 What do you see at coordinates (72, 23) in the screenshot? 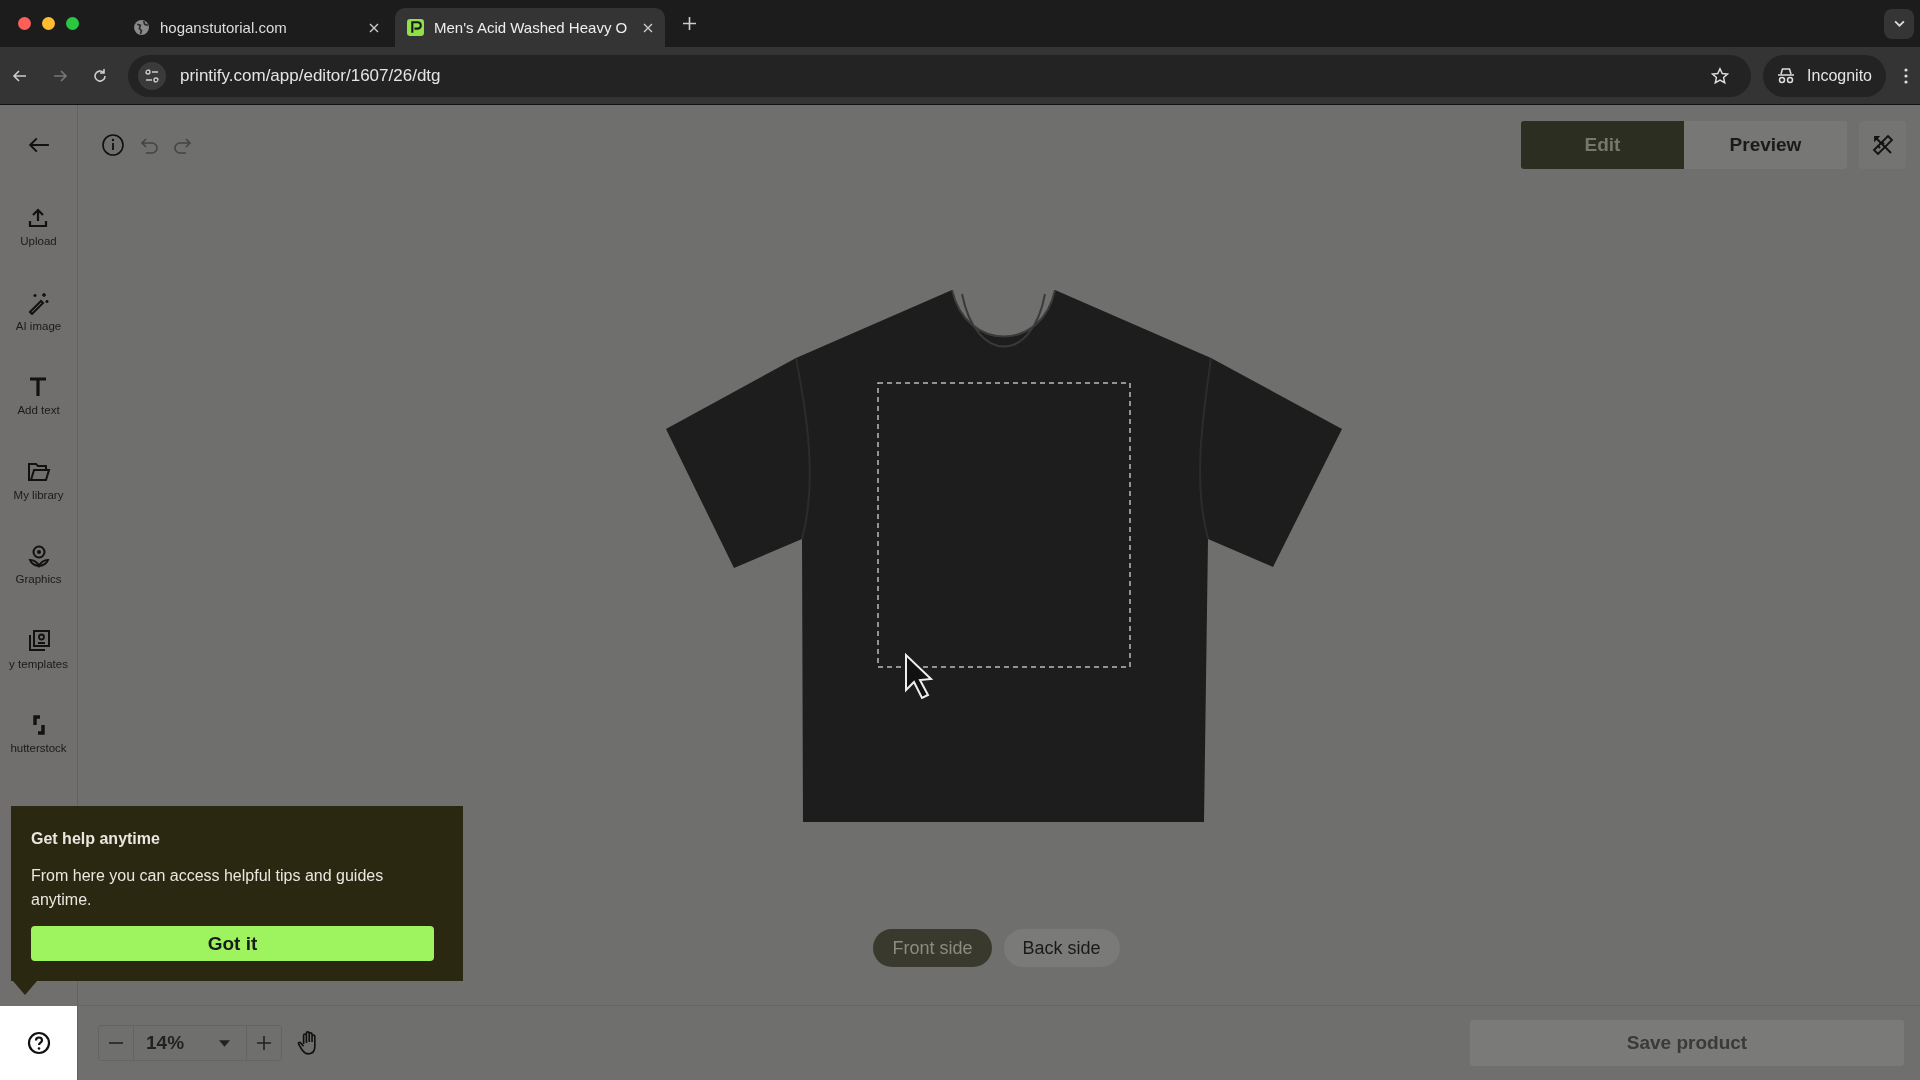
I see `maximize-window-button` at bounding box center [72, 23].